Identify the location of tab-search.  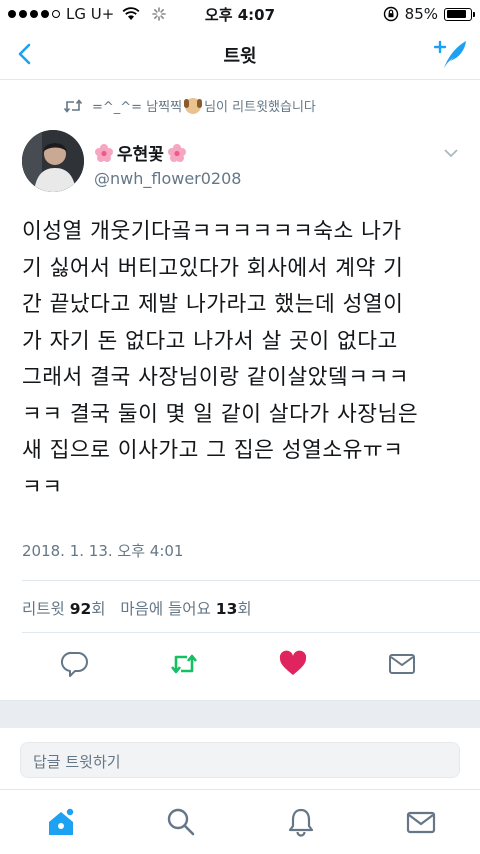
(181, 822).